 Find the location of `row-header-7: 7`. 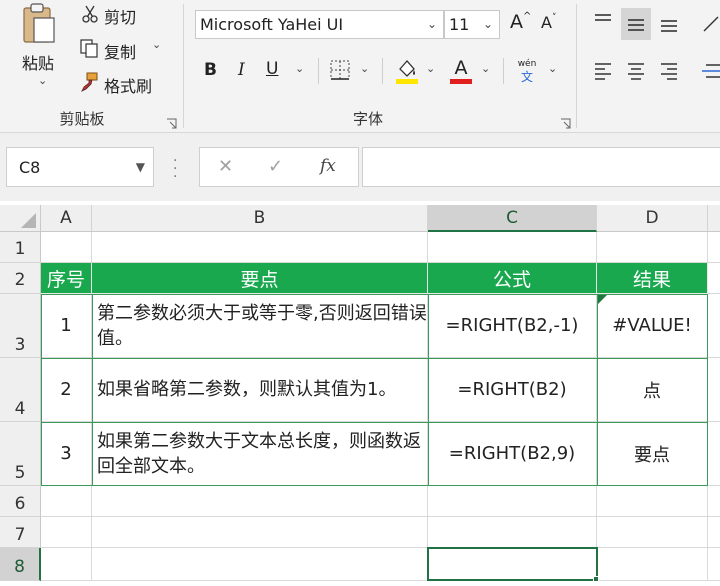

row-header-7: 7 is located at coordinates (20, 532).